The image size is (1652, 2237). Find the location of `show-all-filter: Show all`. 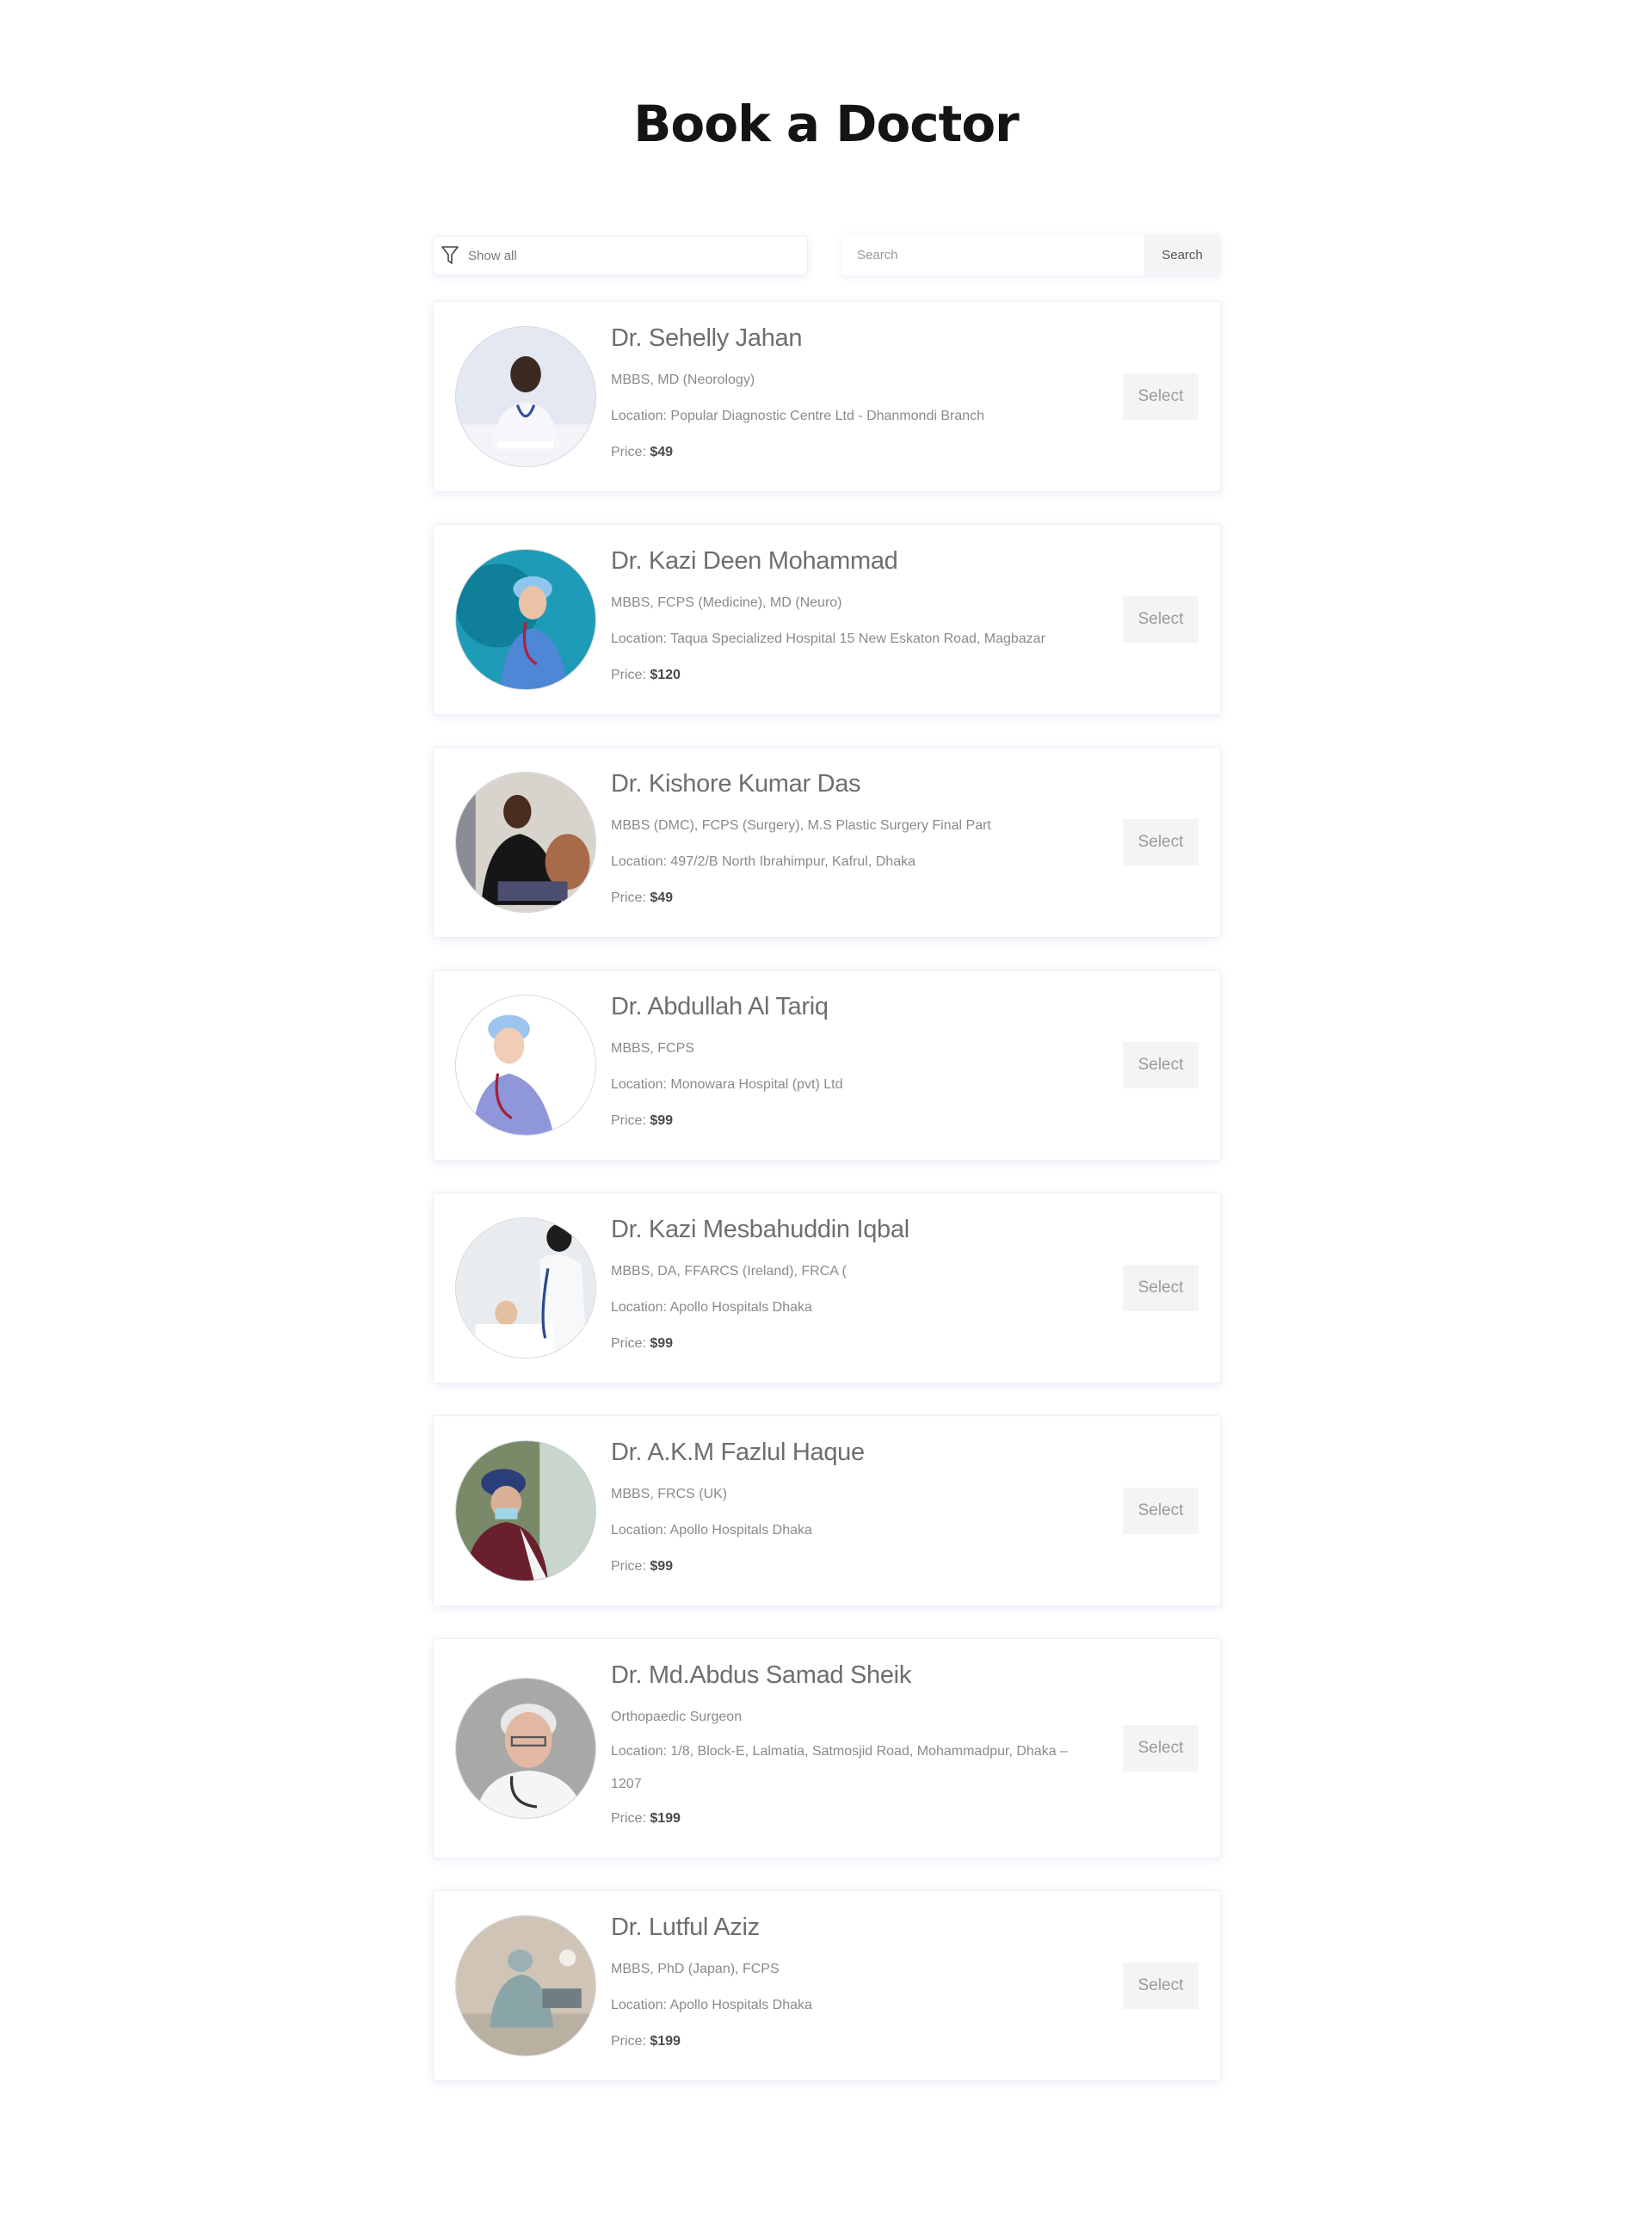

show-all-filter: Show all is located at coordinates (620, 255).